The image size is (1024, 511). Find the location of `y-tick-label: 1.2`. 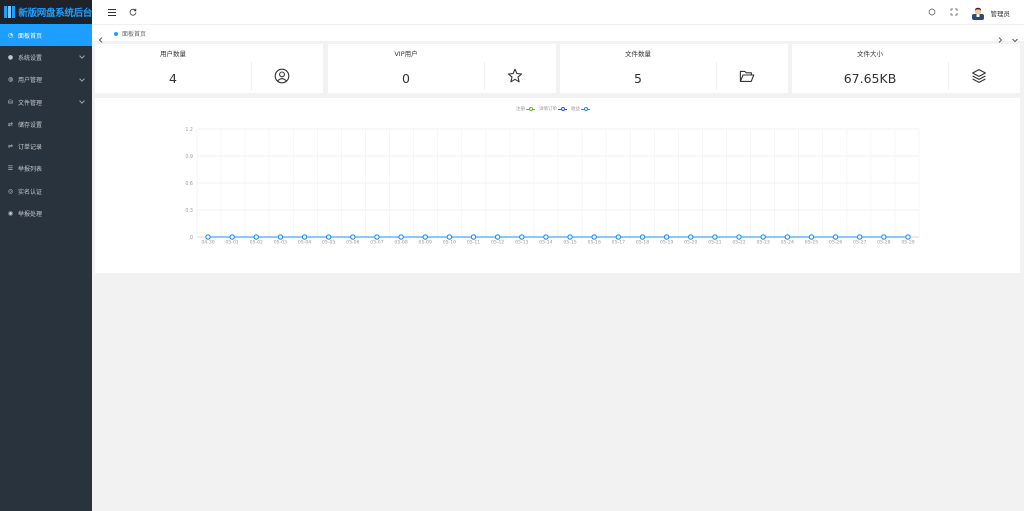

y-tick-label: 1.2 is located at coordinates (189, 130).